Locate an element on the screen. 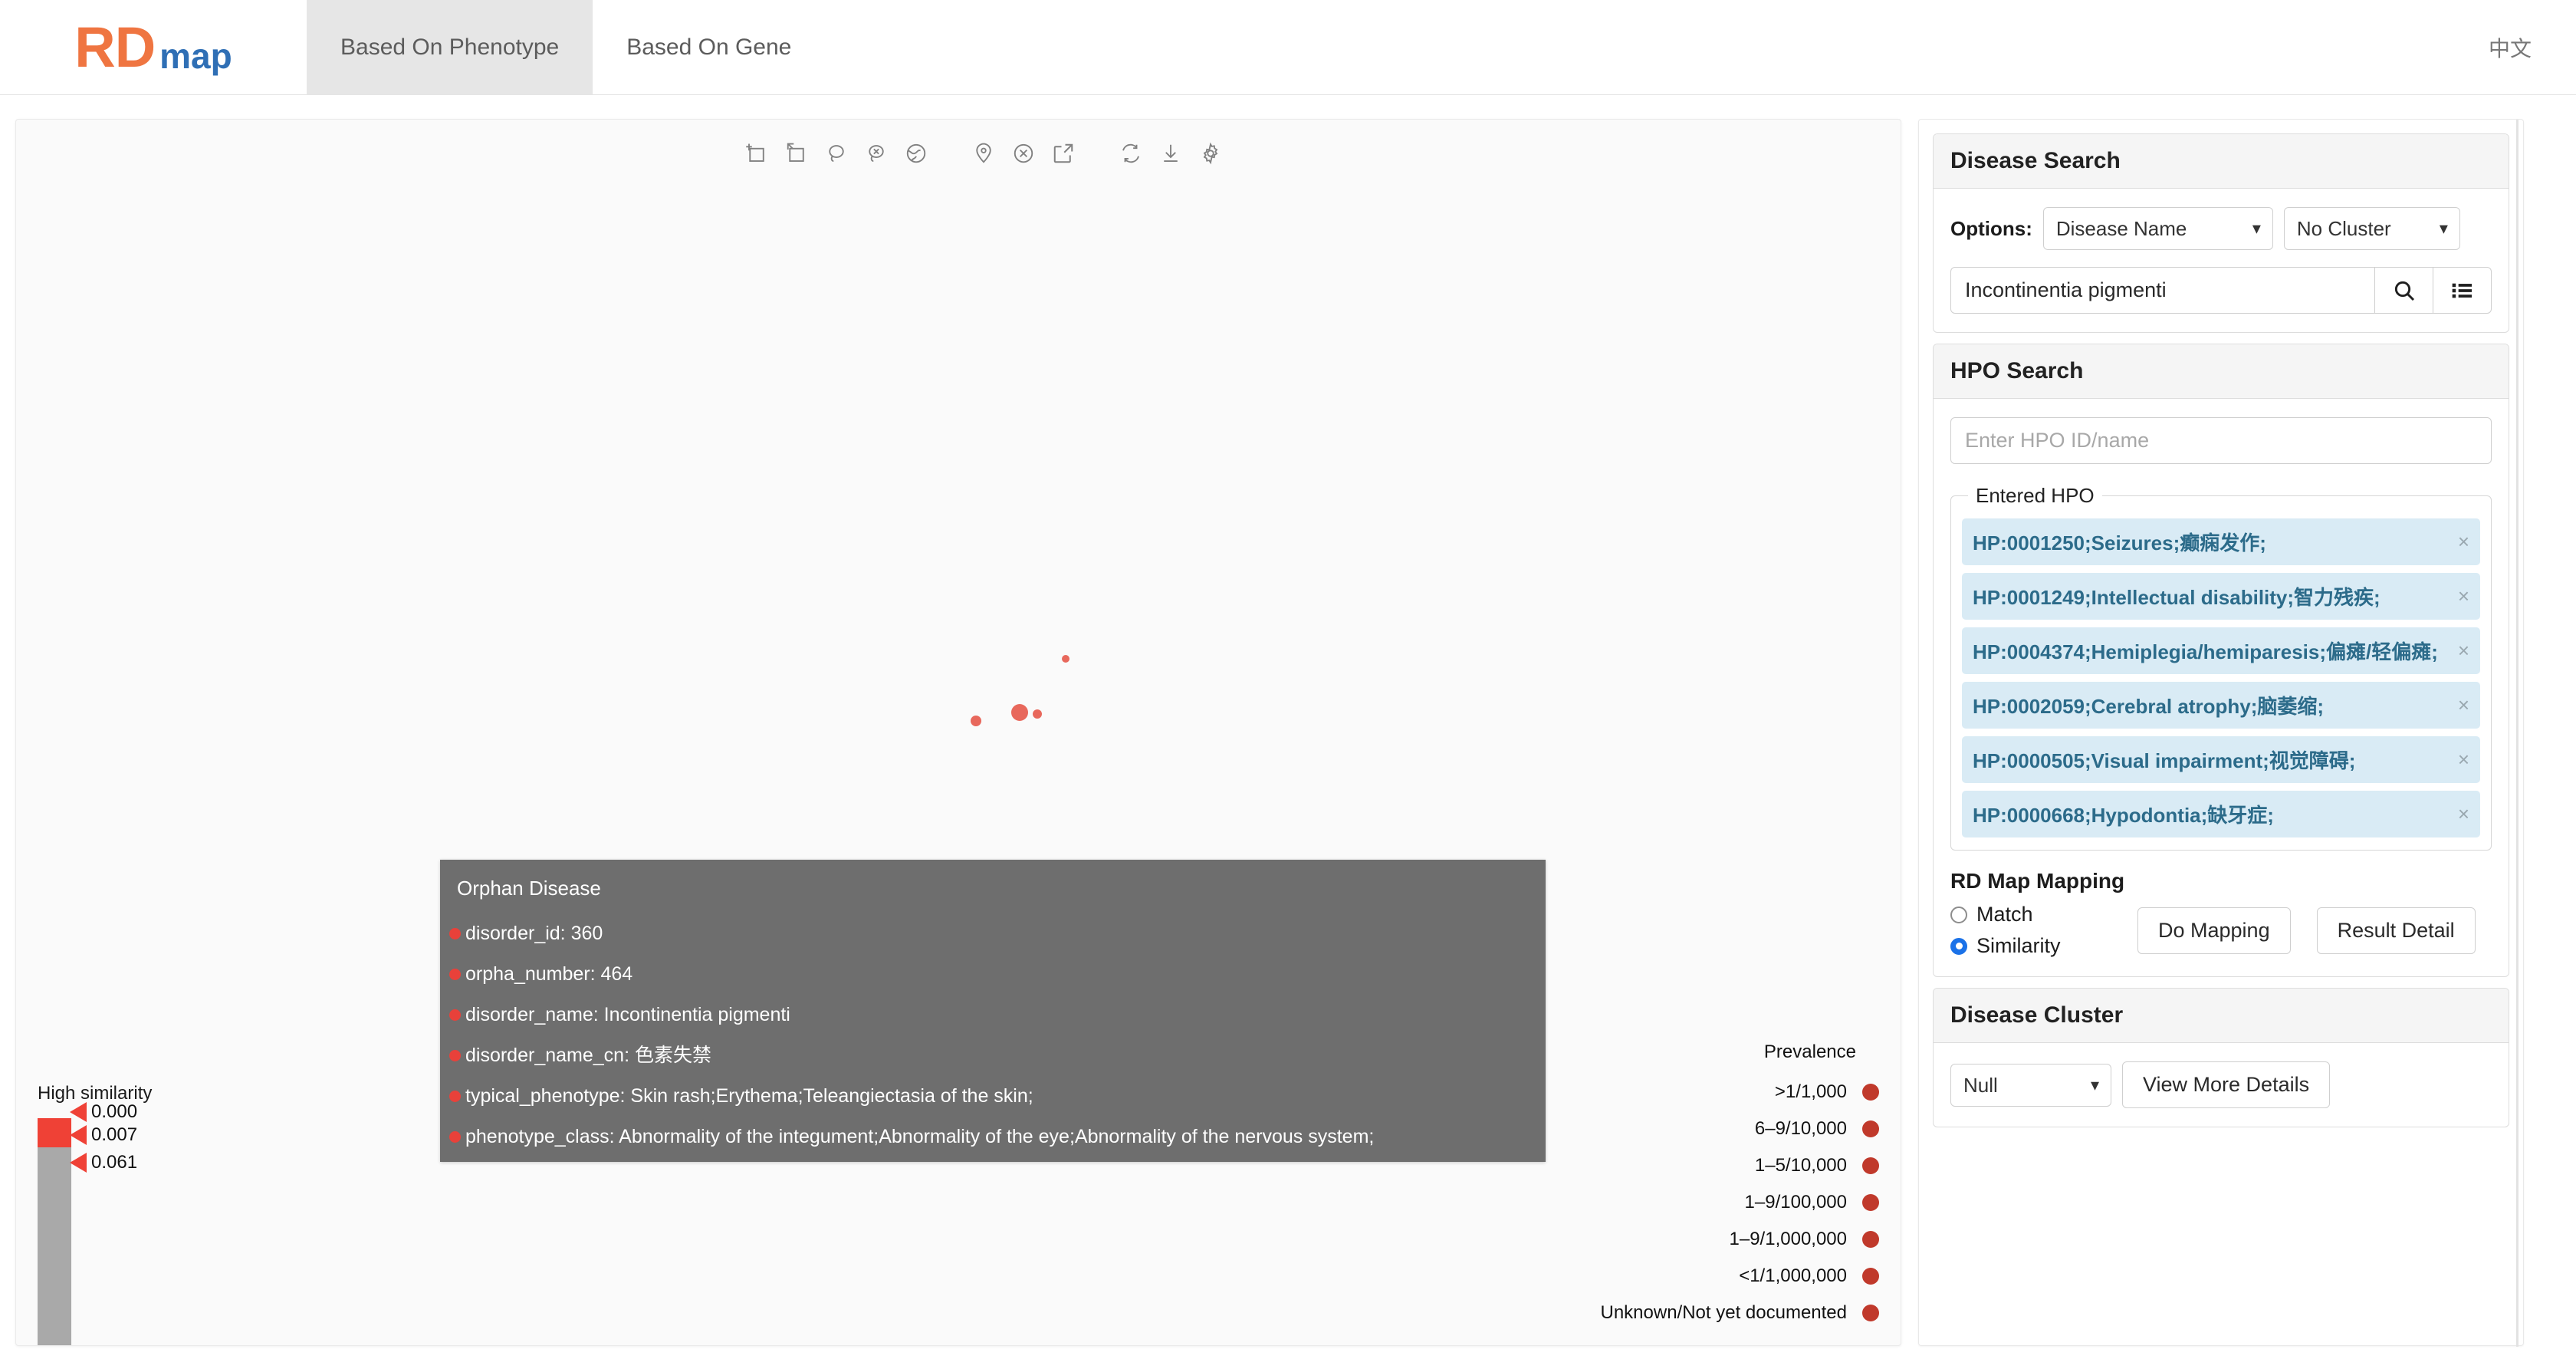  disease-cluster-select: Null is located at coordinates (2031, 1085).